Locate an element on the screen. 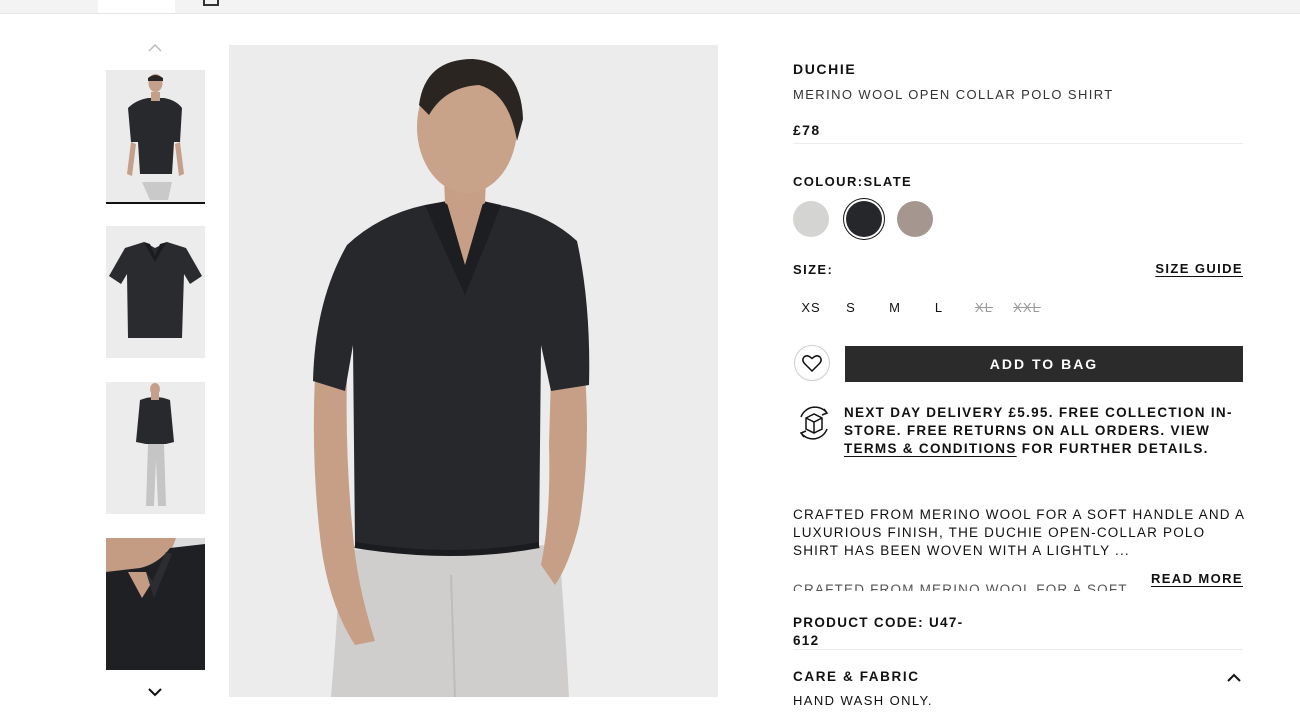  nav-icon is located at coordinates (211, 3).